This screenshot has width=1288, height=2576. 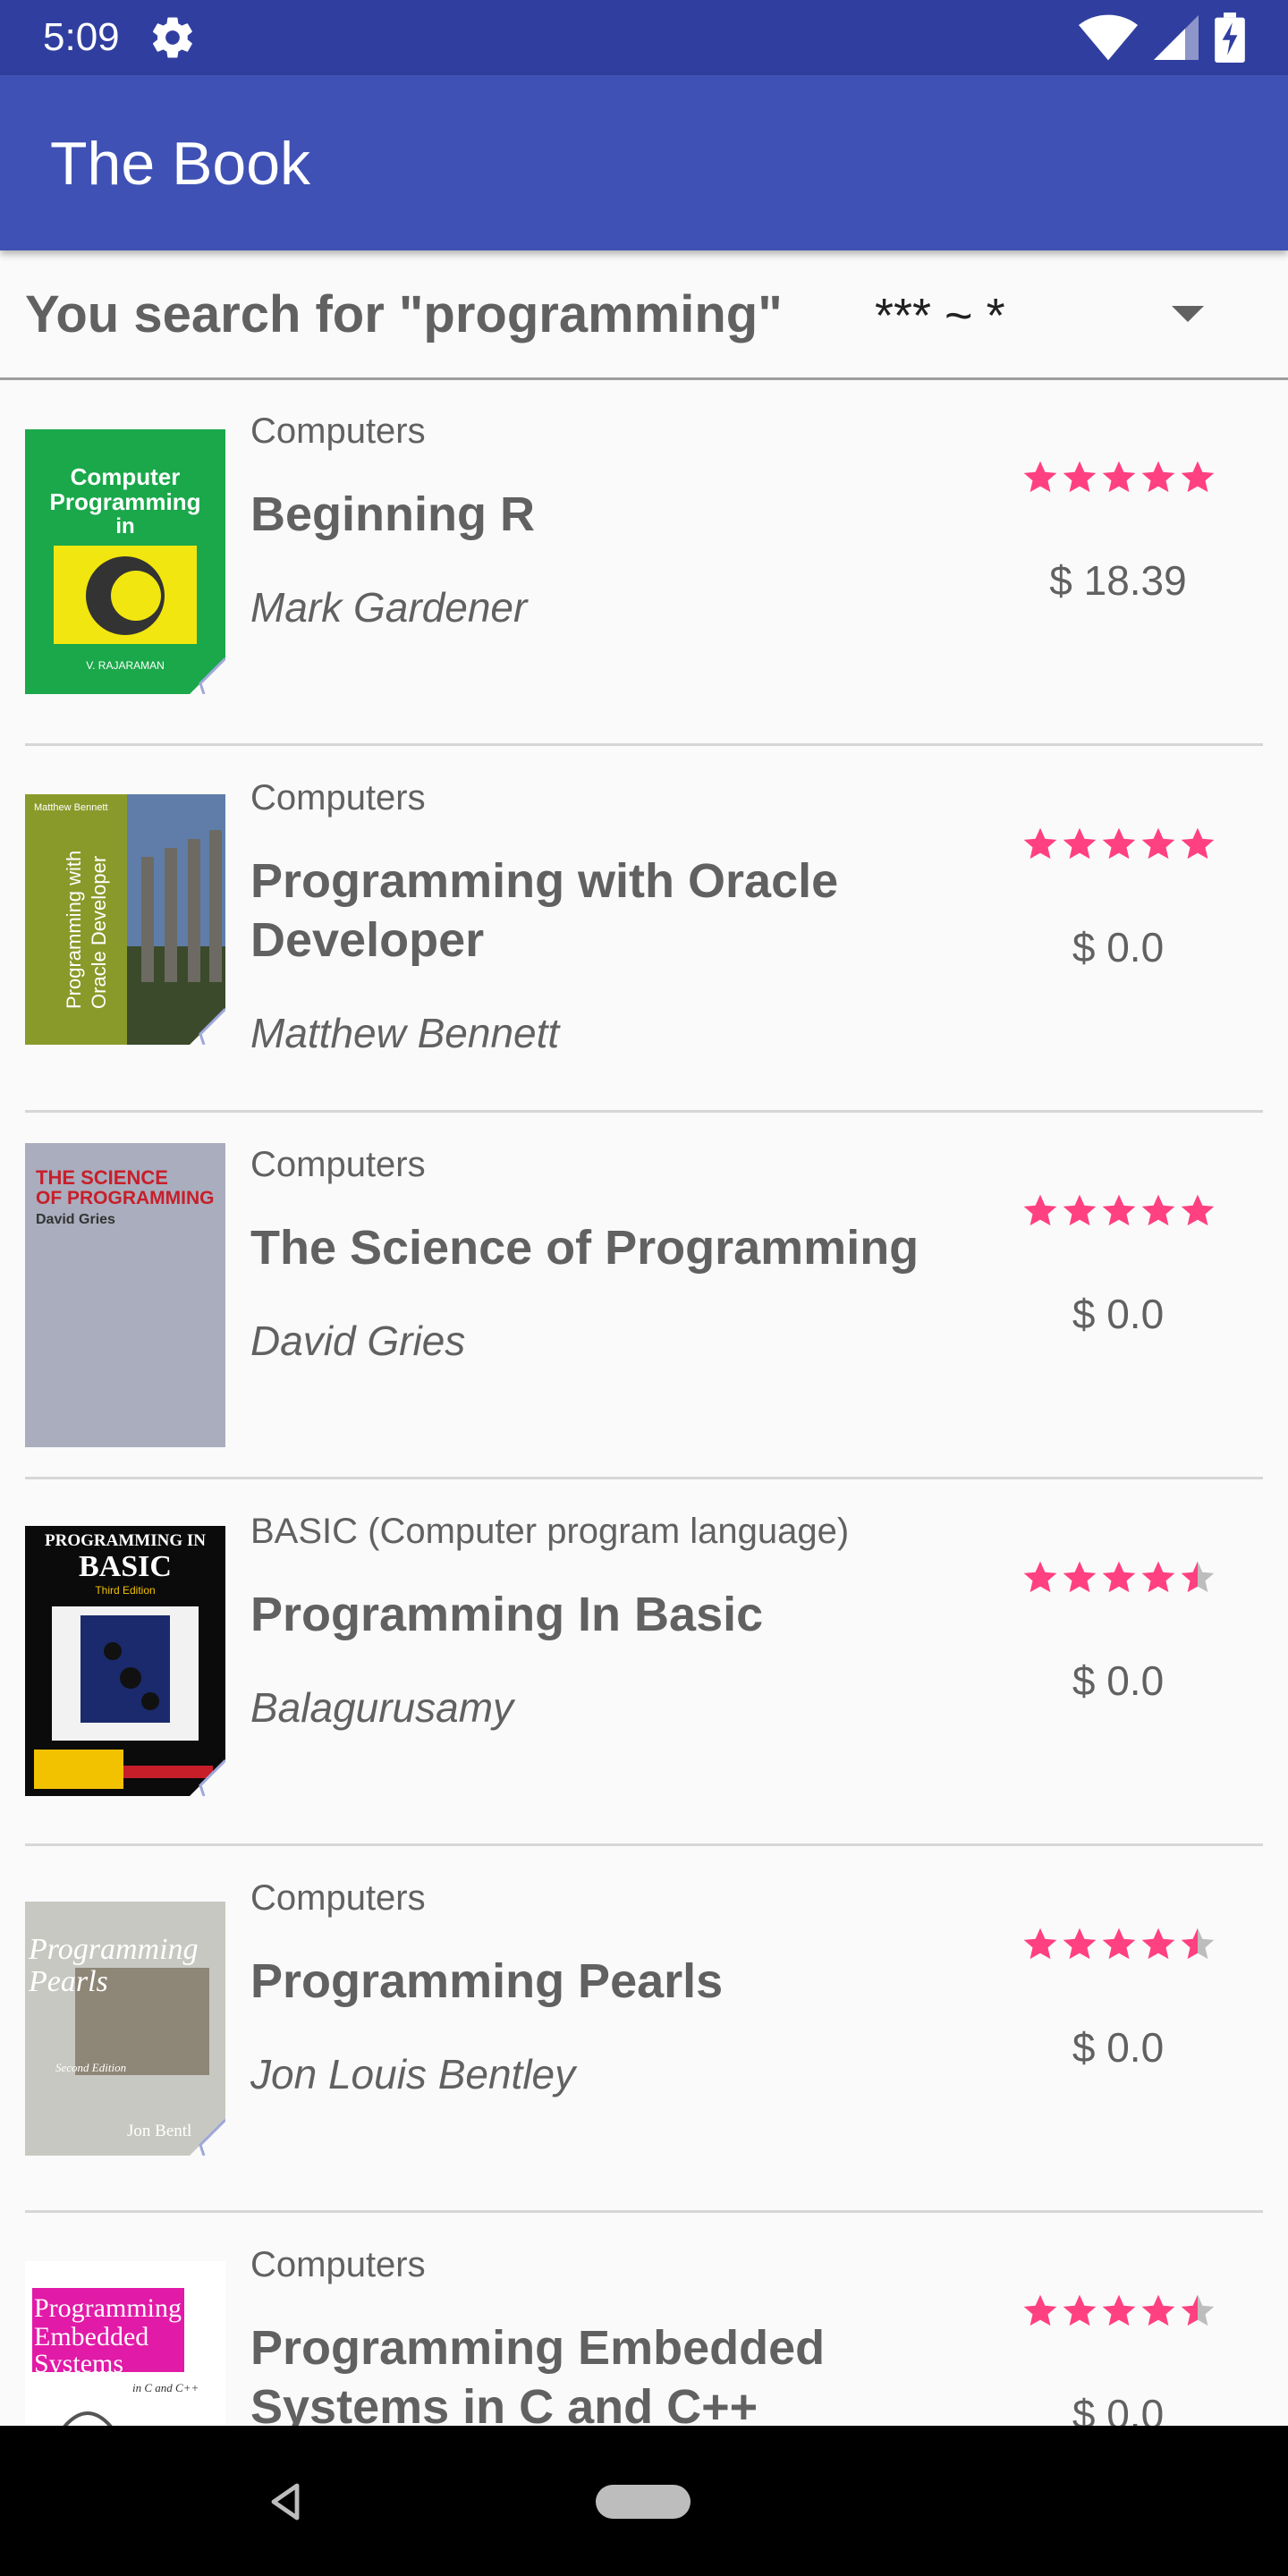 What do you see at coordinates (90, 2067) in the screenshot?
I see `cover-text: Second Edition` at bounding box center [90, 2067].